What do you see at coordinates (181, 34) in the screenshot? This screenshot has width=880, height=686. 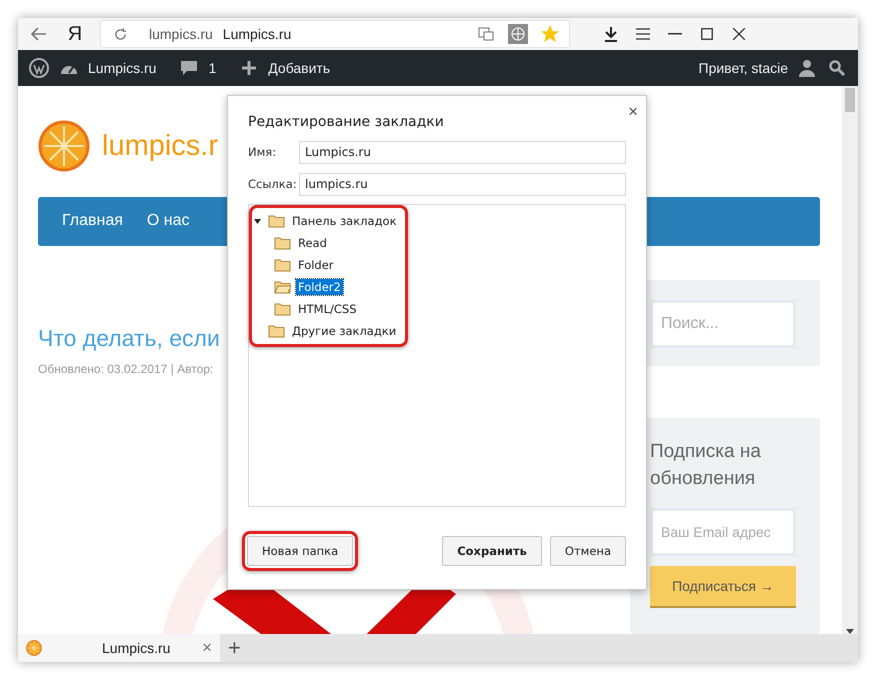 I see `address-domain: lumpics.ru` at bounding box center [181, 34].